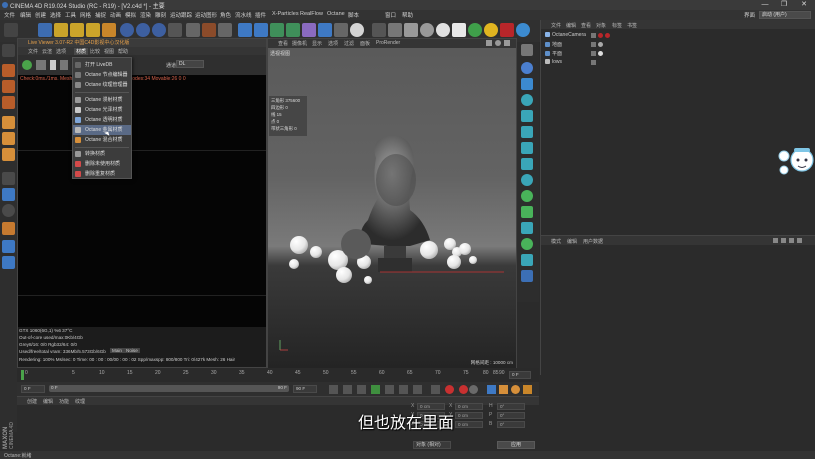 Image resolution: width=815 pixels, height=459 pixels. What do you see at coordinates (527, 50) in the screenshot?
I see `octane-tool-icon` at bounding box center [527, 50].